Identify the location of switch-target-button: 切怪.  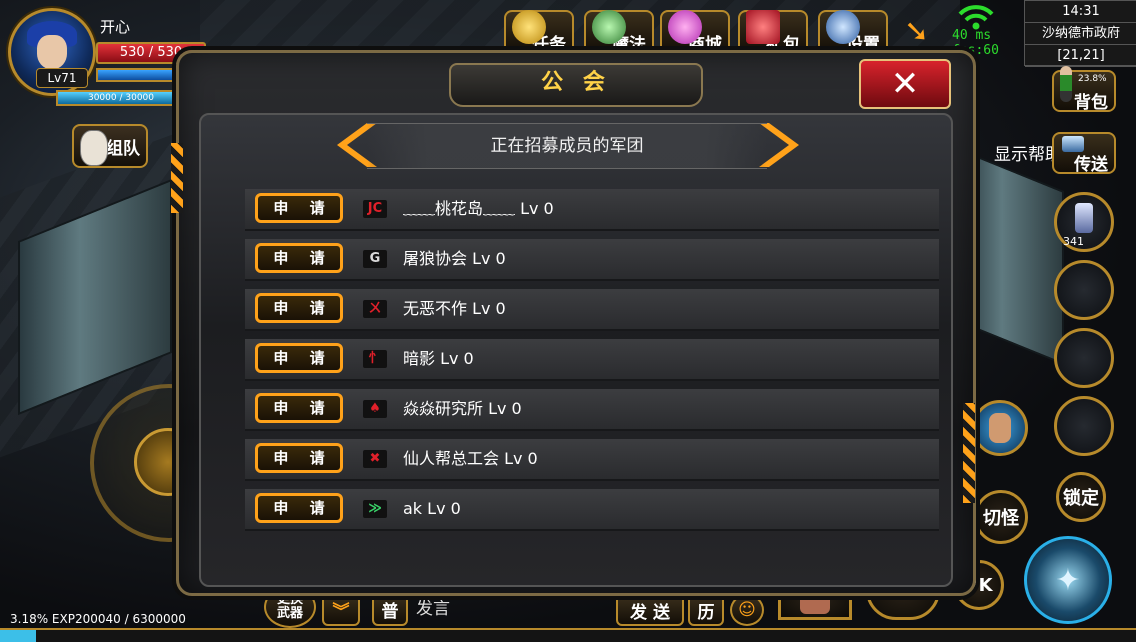
(1001, 517).